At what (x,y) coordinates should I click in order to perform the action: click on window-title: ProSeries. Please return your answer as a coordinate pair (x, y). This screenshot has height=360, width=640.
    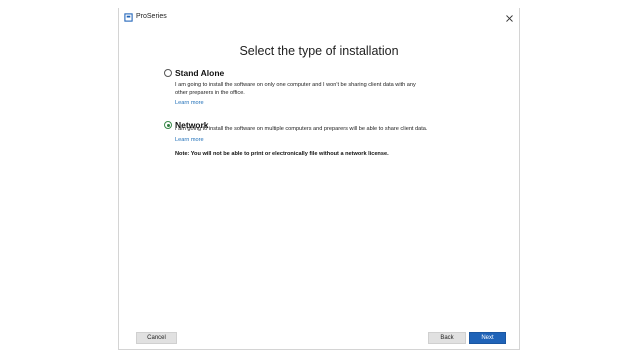
    Looking at the image, I should click on (151, 16).